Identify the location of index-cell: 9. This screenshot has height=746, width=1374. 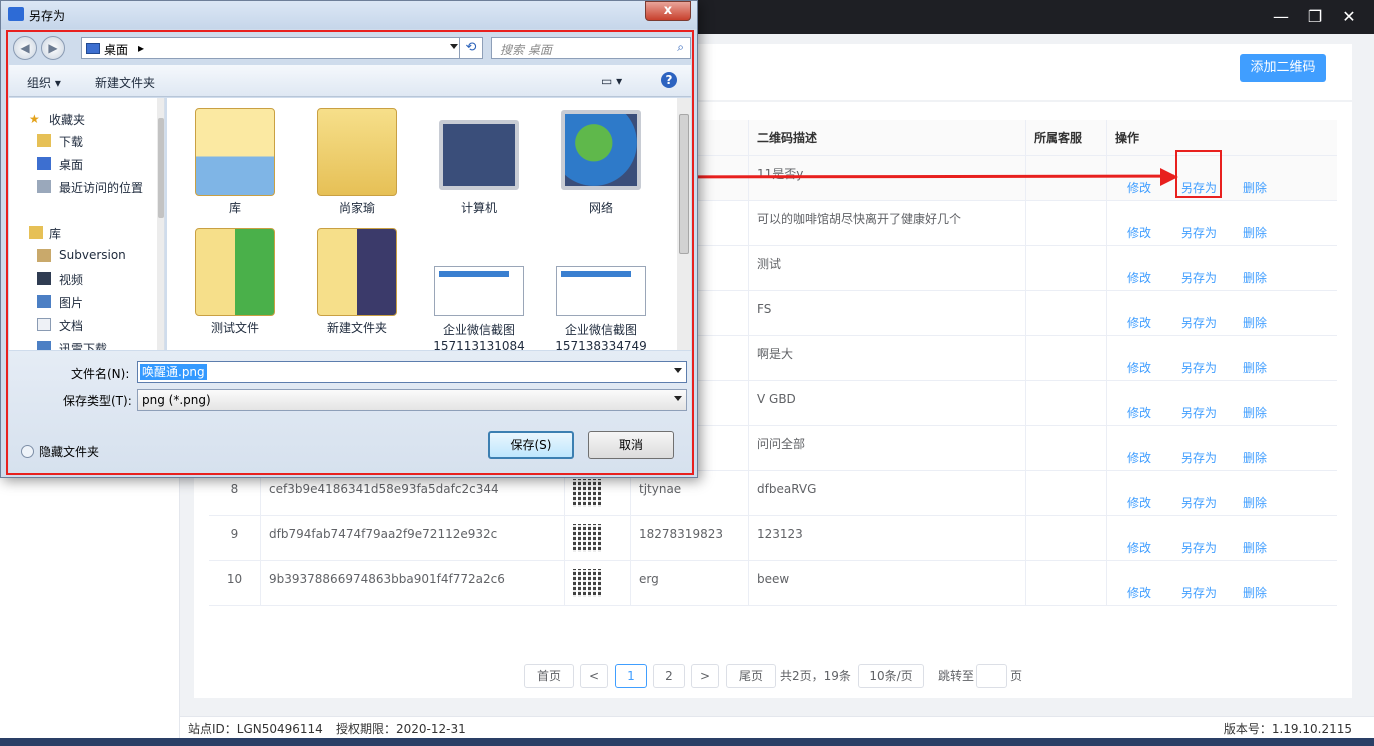
(235, 538).